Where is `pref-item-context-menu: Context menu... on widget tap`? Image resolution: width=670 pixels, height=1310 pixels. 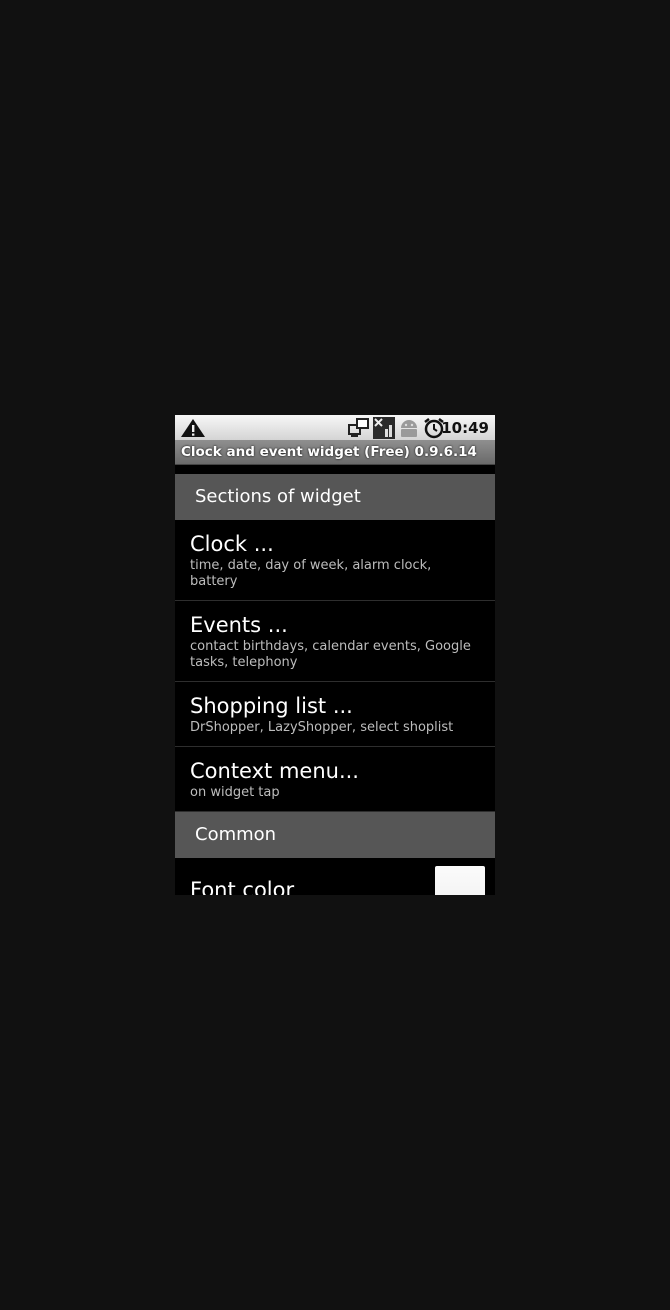 pref-item-context-menu: Context menu... on widget tap is located at coordinates (335, 779).